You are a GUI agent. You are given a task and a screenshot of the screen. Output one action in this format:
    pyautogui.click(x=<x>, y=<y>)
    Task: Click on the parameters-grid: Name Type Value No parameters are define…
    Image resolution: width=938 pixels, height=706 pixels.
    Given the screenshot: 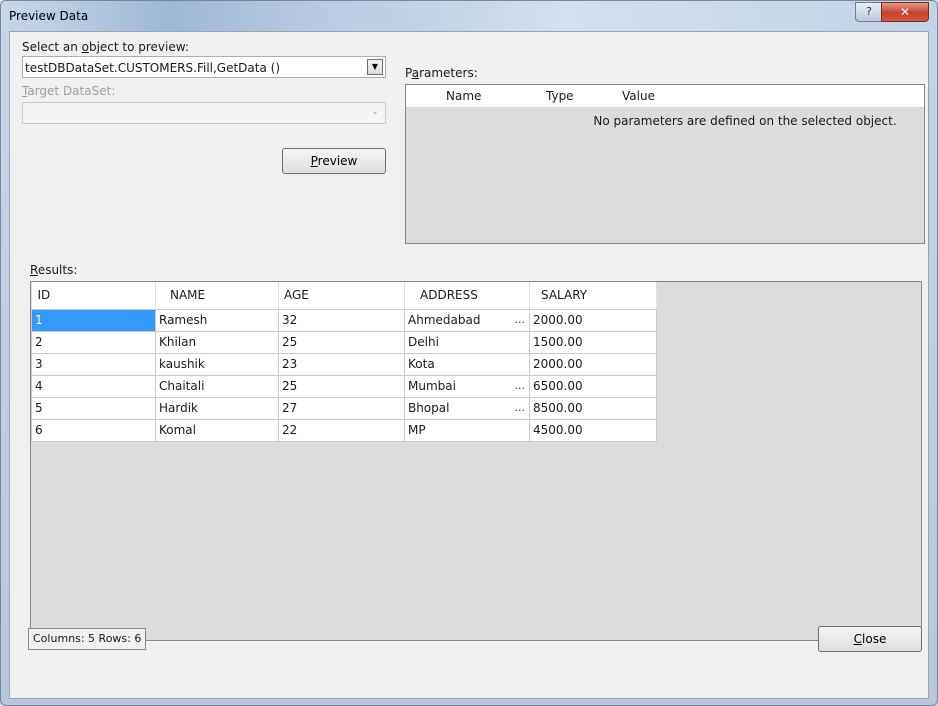 What is the action you would take?
    pyautogui.click(x=665, y=164)
    